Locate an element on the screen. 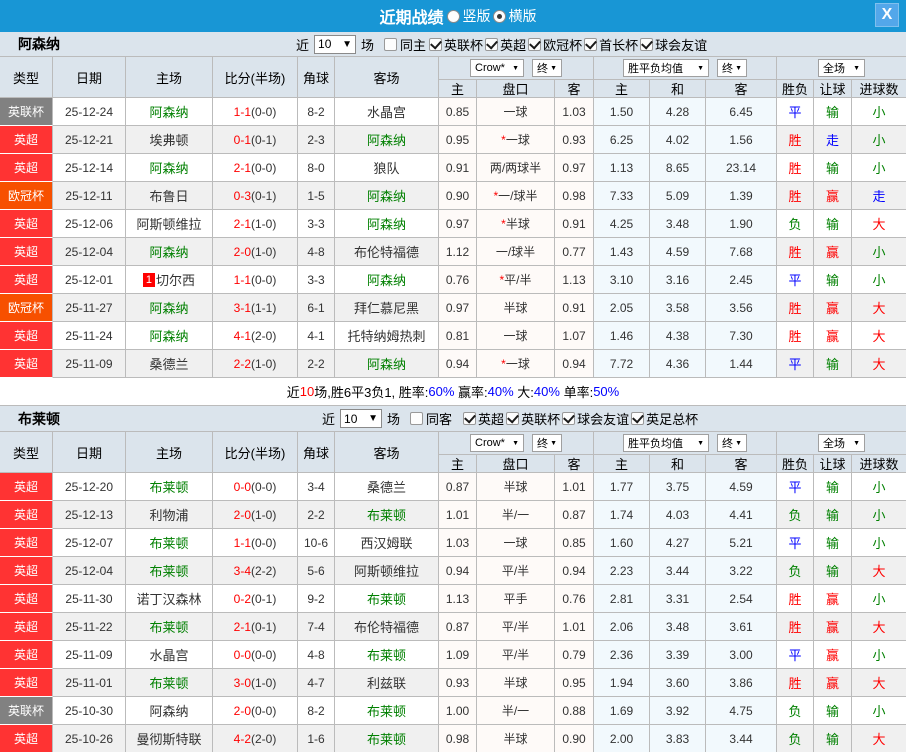 The height and width of the screenshot is (752, 906). match-date: 25-12-21 is located at coordinates (89, 140).